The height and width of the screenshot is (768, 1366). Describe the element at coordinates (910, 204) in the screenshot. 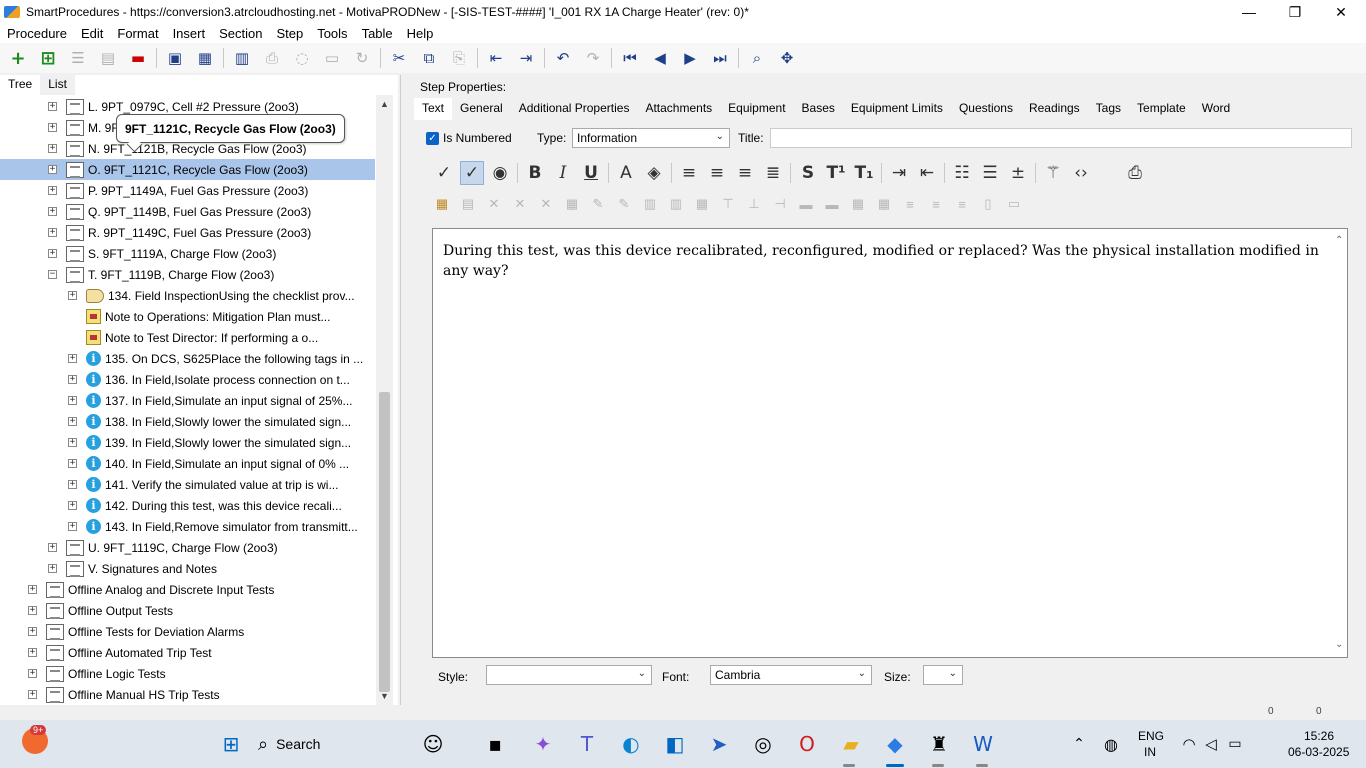

I see `align-table-left-icon: ≡` at that location.